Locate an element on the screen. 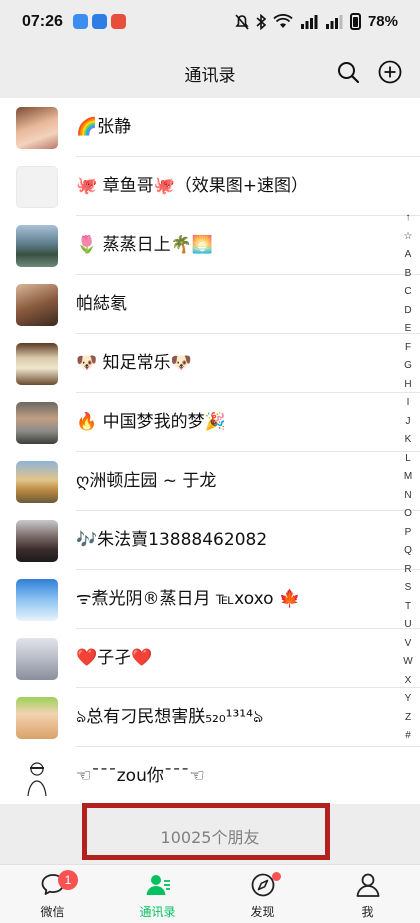 The width and height of the screenshot is (420, 923). nav-bar: 通讯录 is located at coordinates (210, 72).